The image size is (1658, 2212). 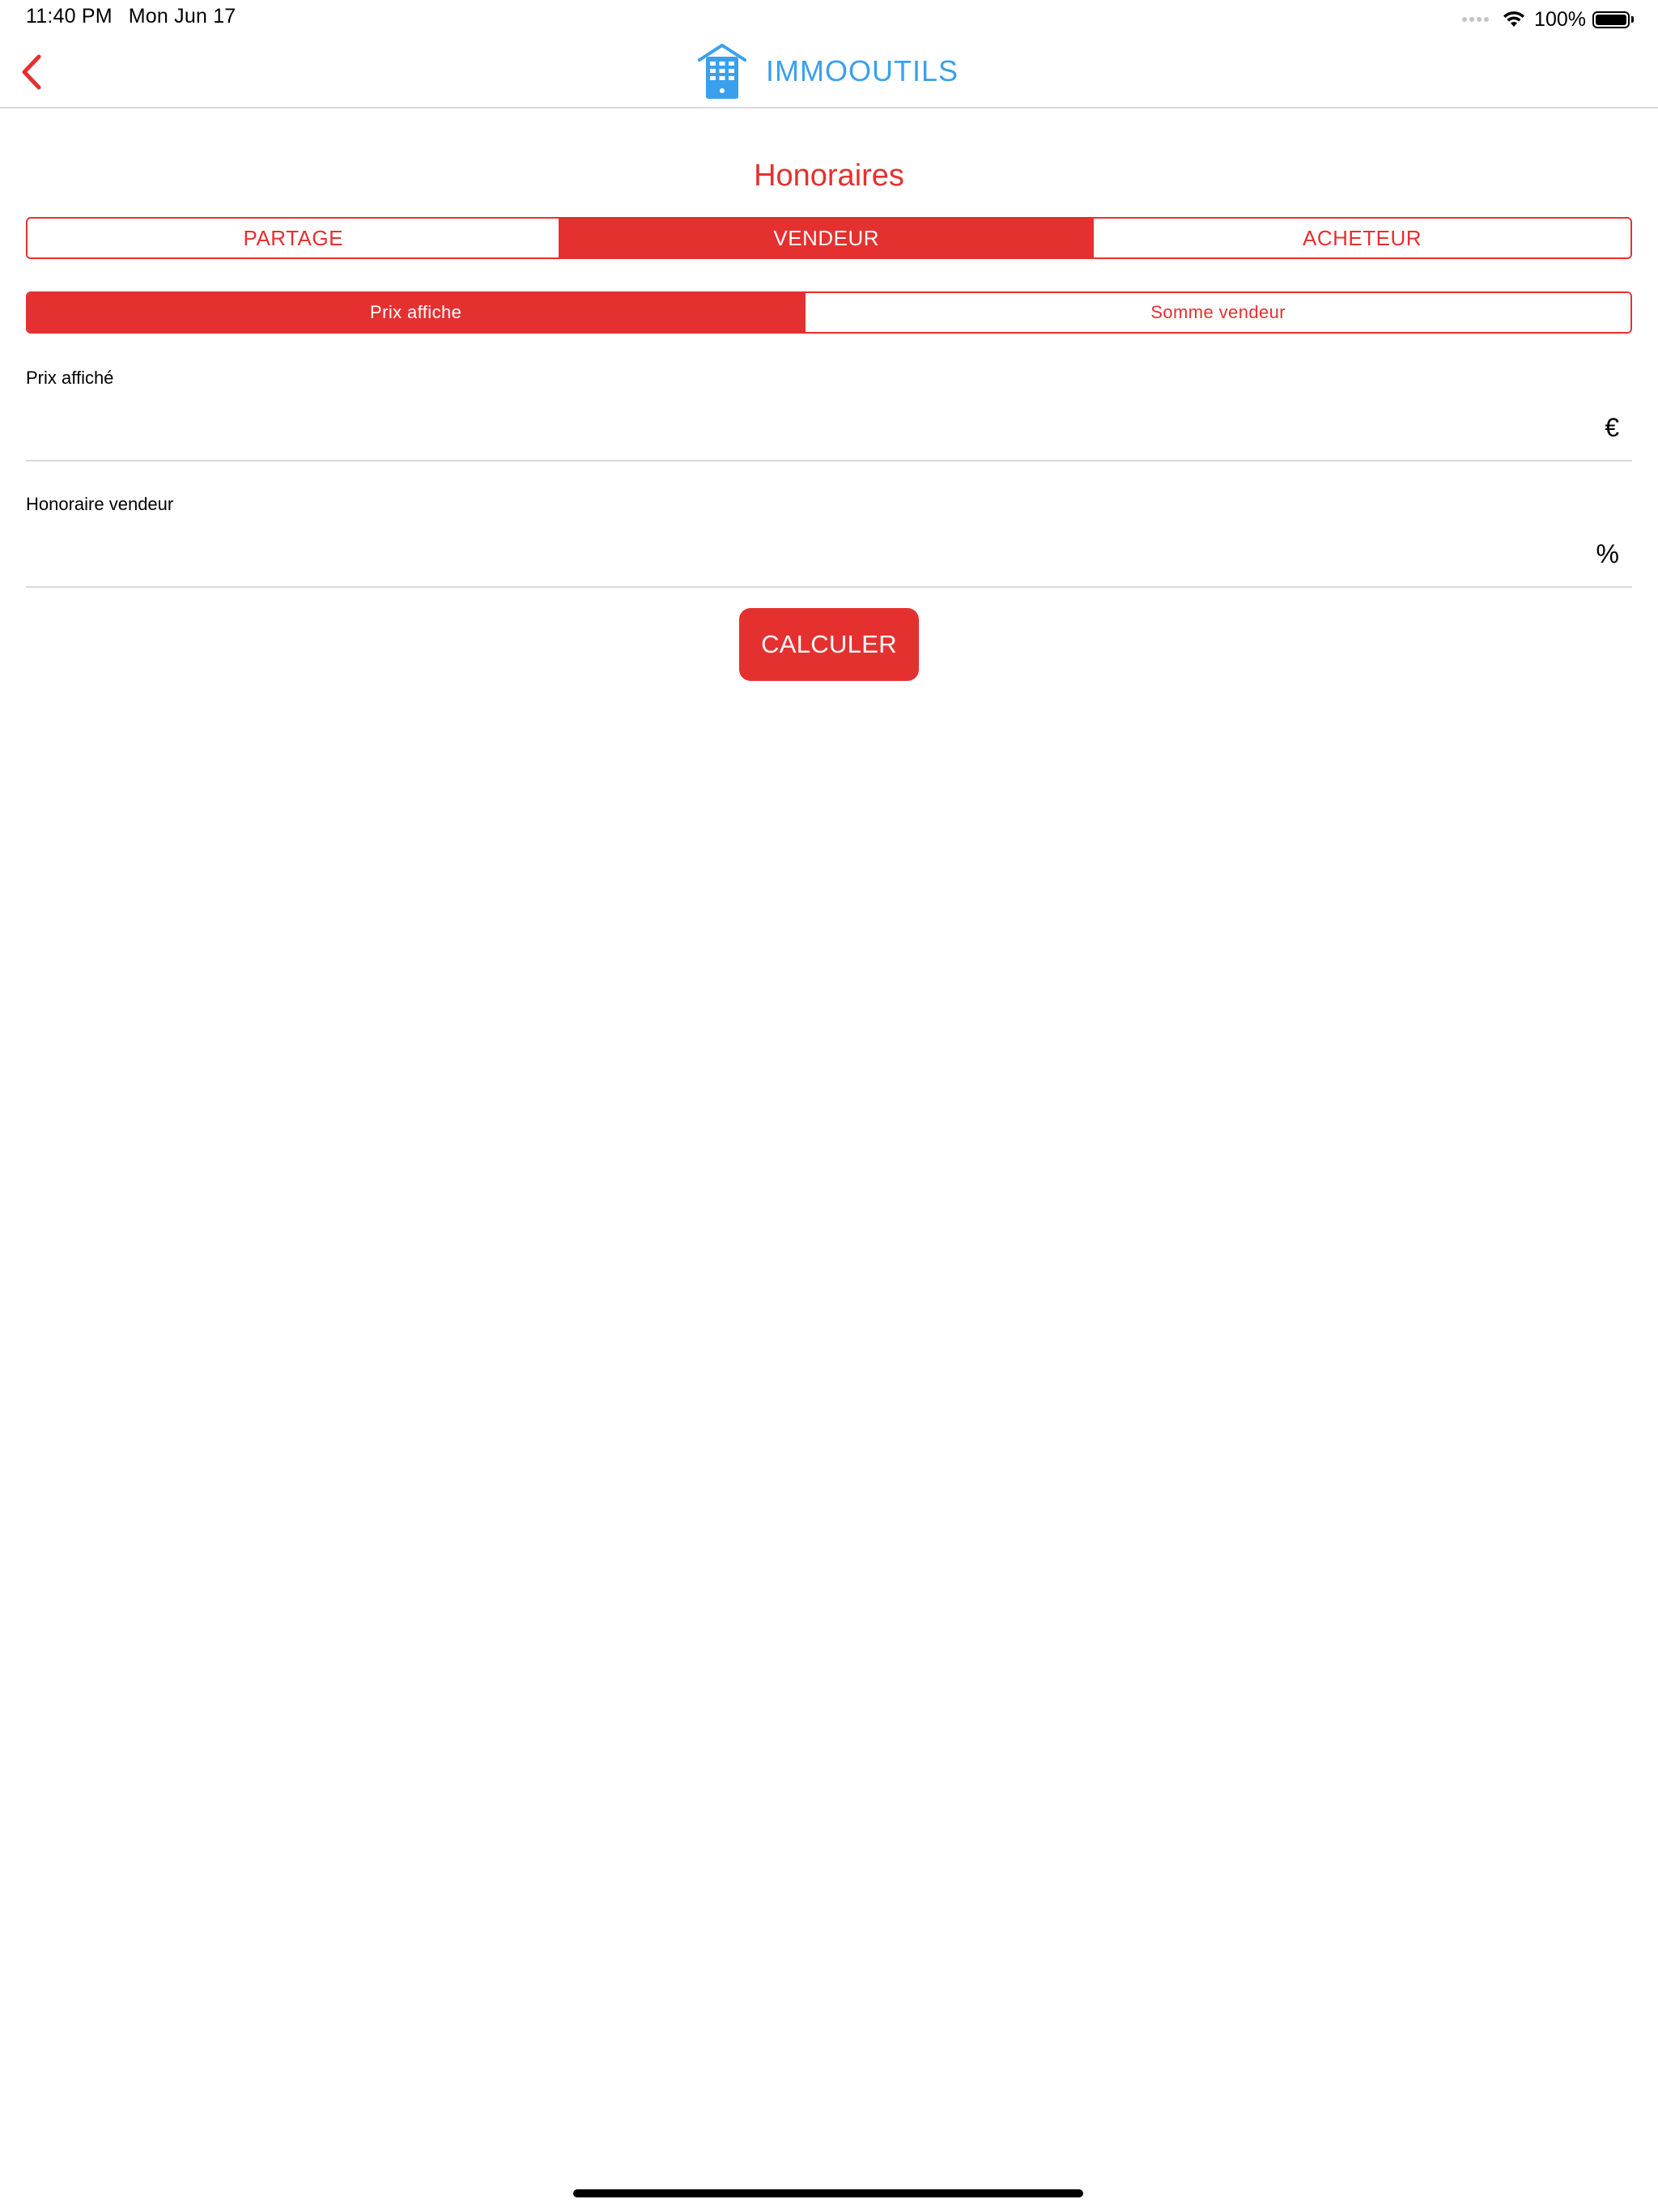 I want to click on back-button, so click(x=31, y=72).